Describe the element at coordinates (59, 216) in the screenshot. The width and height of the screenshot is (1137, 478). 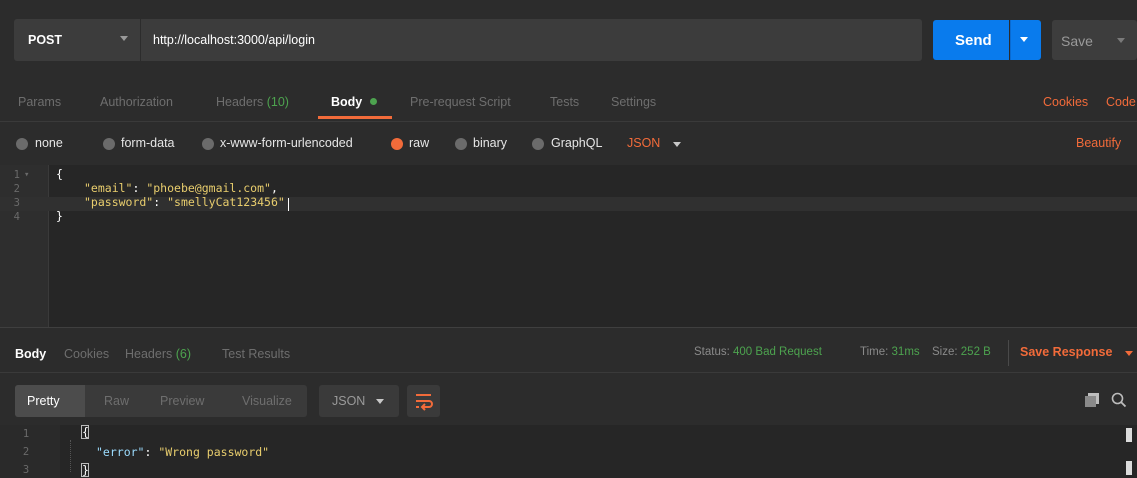
I see `code-close-brace: }` at that location.